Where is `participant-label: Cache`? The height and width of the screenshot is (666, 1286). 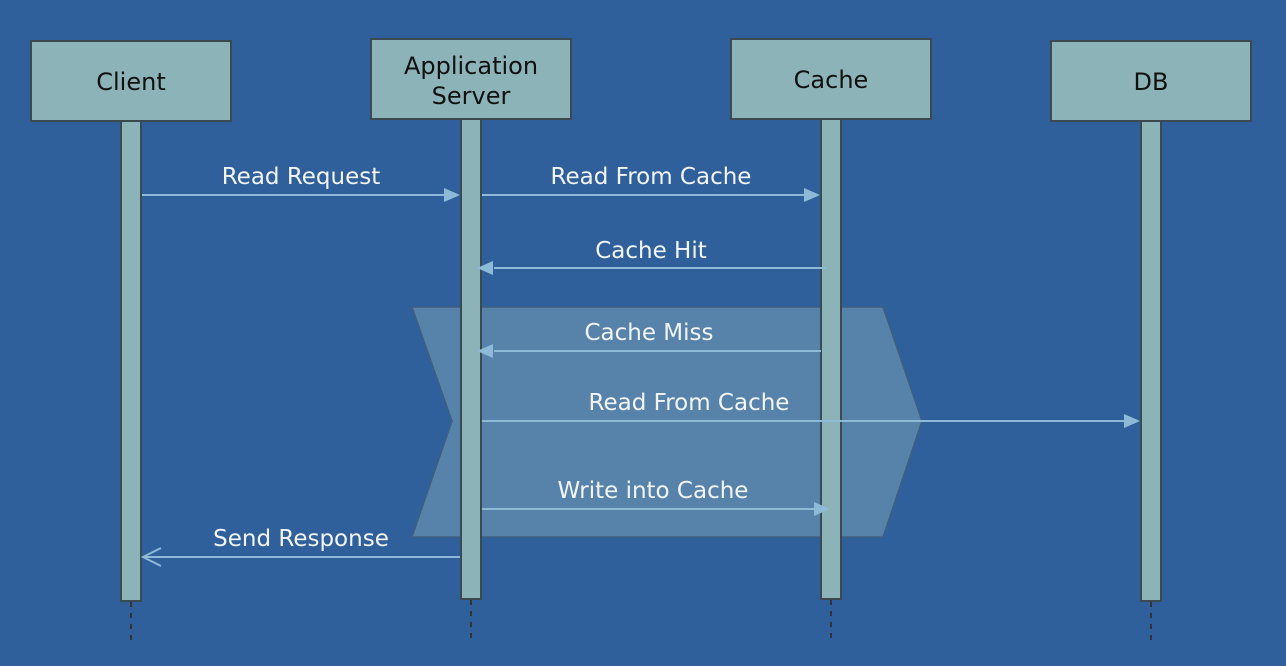
participant-label: Cache is located at coordinates (831, 80).